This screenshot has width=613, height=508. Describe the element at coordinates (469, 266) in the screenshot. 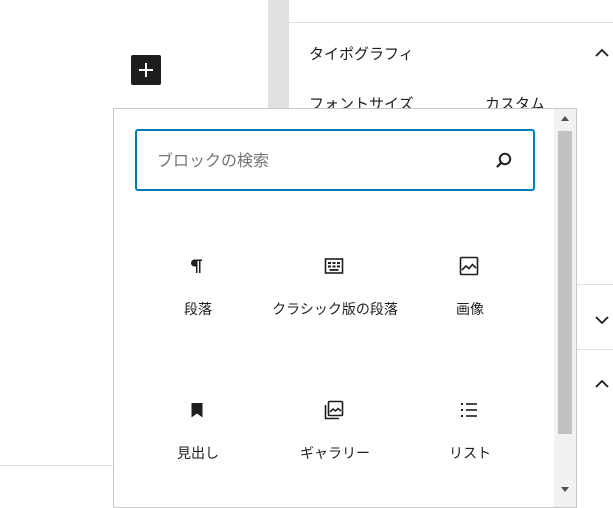

I see `image-icon` at that location.